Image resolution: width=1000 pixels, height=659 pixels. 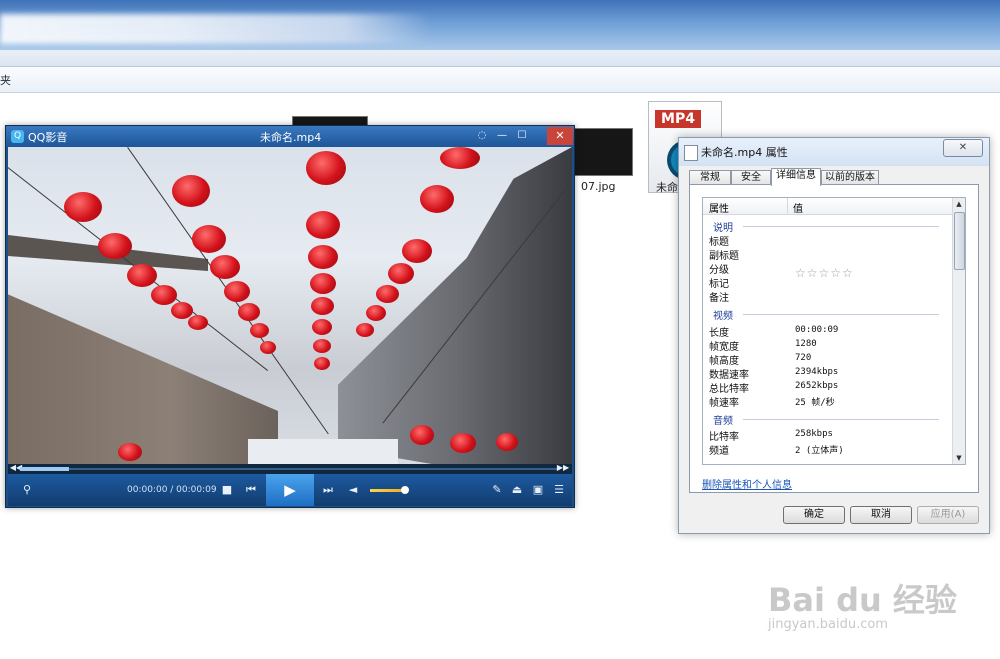 I want to click on column-separator, so click(x=787, y=206).